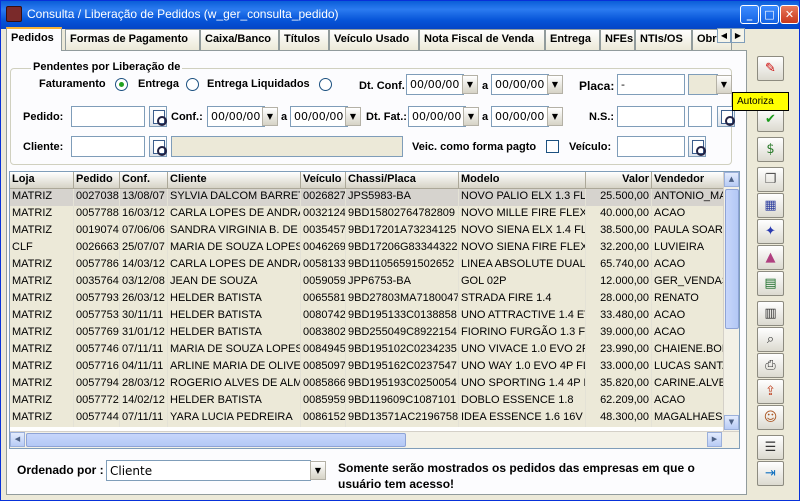 The width and height of the screenshot is (800, 501). What do you see at coordinates (651, 146) in the screenshot?
I see `veiculo-input` at bounding box center [651, 146].